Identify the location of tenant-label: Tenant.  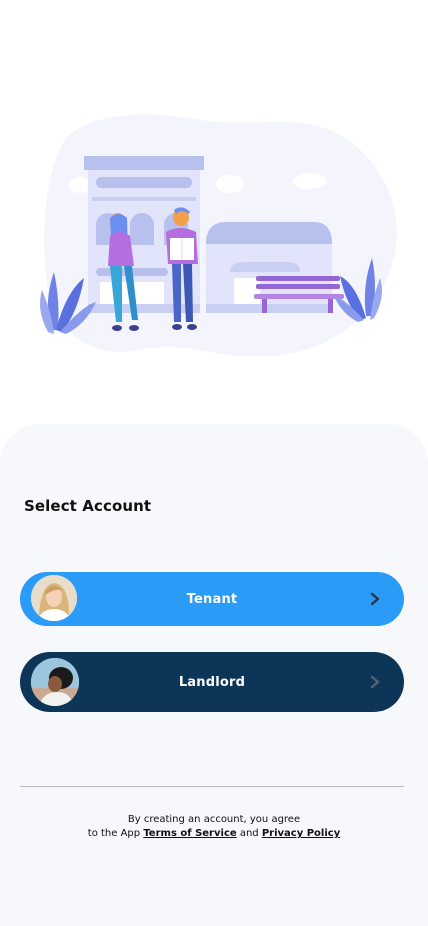
(212, 599).